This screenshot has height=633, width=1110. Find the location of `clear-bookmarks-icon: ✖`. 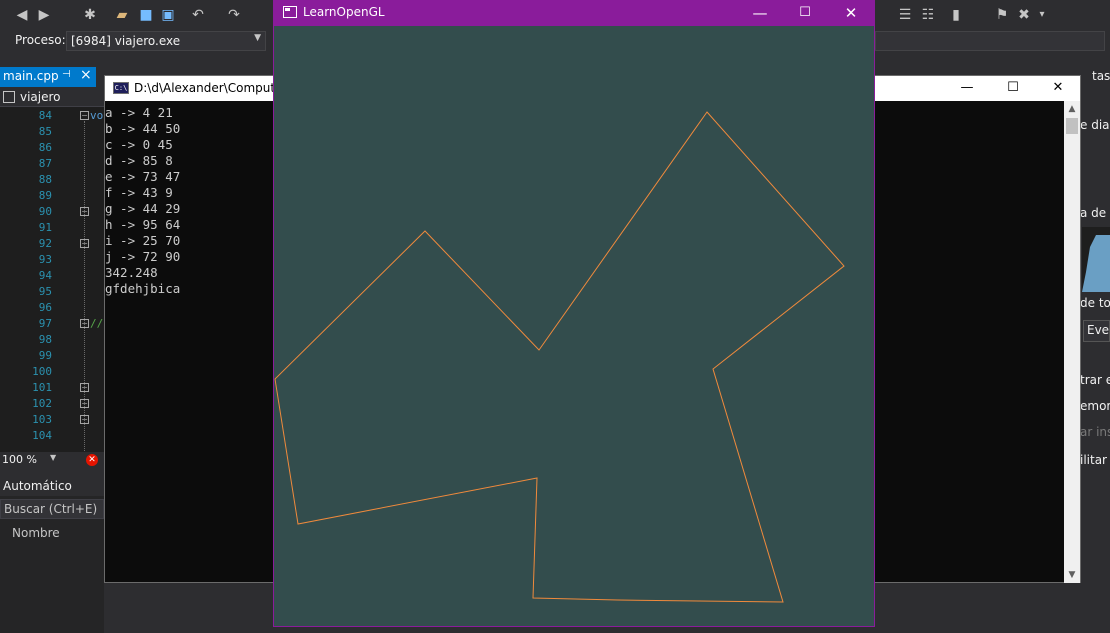

clear-bookmarks-icon: ✖ is located at coordinates (1024, 15).